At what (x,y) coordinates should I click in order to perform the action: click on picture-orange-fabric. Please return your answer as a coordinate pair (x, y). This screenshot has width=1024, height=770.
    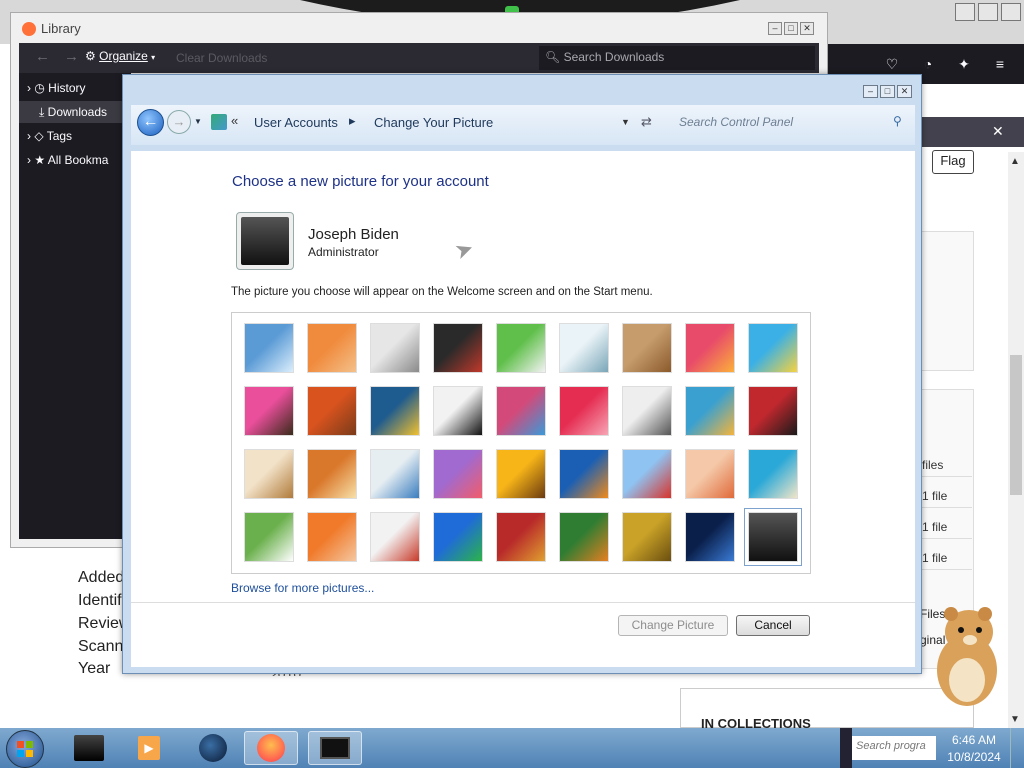
    Looking at the image, I should click on (332, 537).